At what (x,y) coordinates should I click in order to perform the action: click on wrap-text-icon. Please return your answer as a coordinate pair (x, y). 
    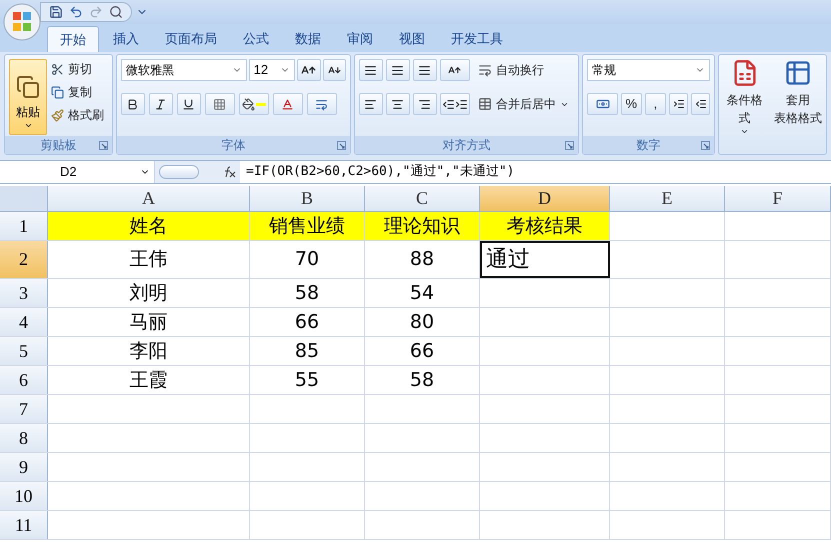
    Looking at the image, I should click on (485, 70).